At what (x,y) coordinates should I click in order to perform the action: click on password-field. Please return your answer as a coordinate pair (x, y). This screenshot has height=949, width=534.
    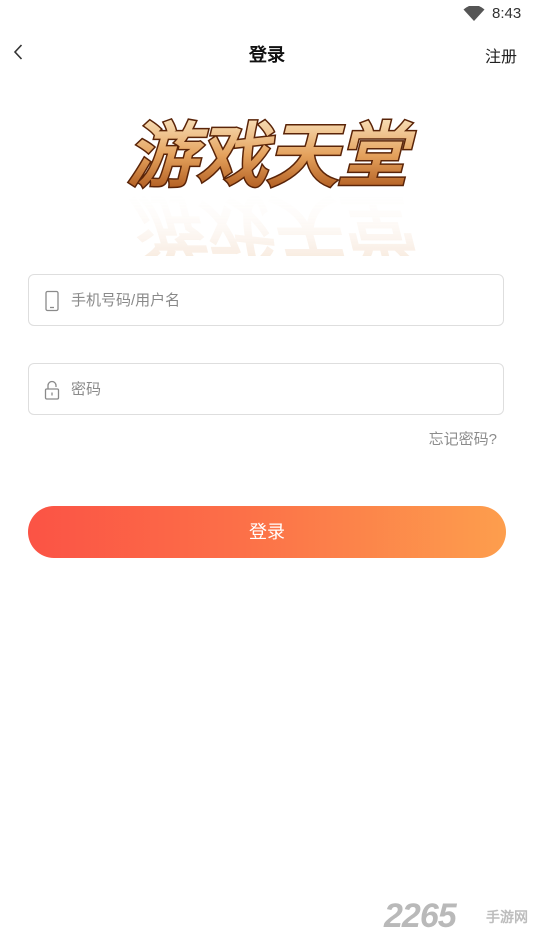
    Looking at the image, I should click on (266, 389).